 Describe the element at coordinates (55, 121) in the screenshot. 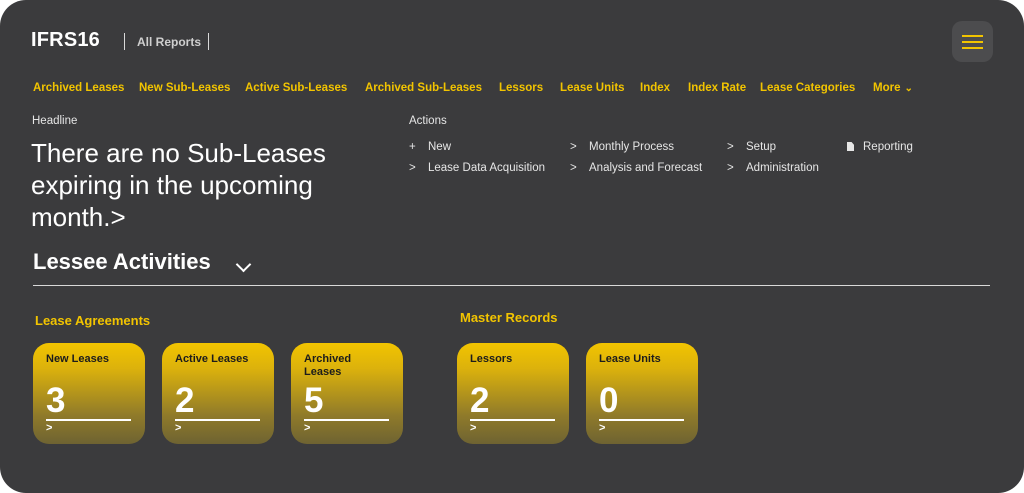

I see `headline-label: Headline` at that location.